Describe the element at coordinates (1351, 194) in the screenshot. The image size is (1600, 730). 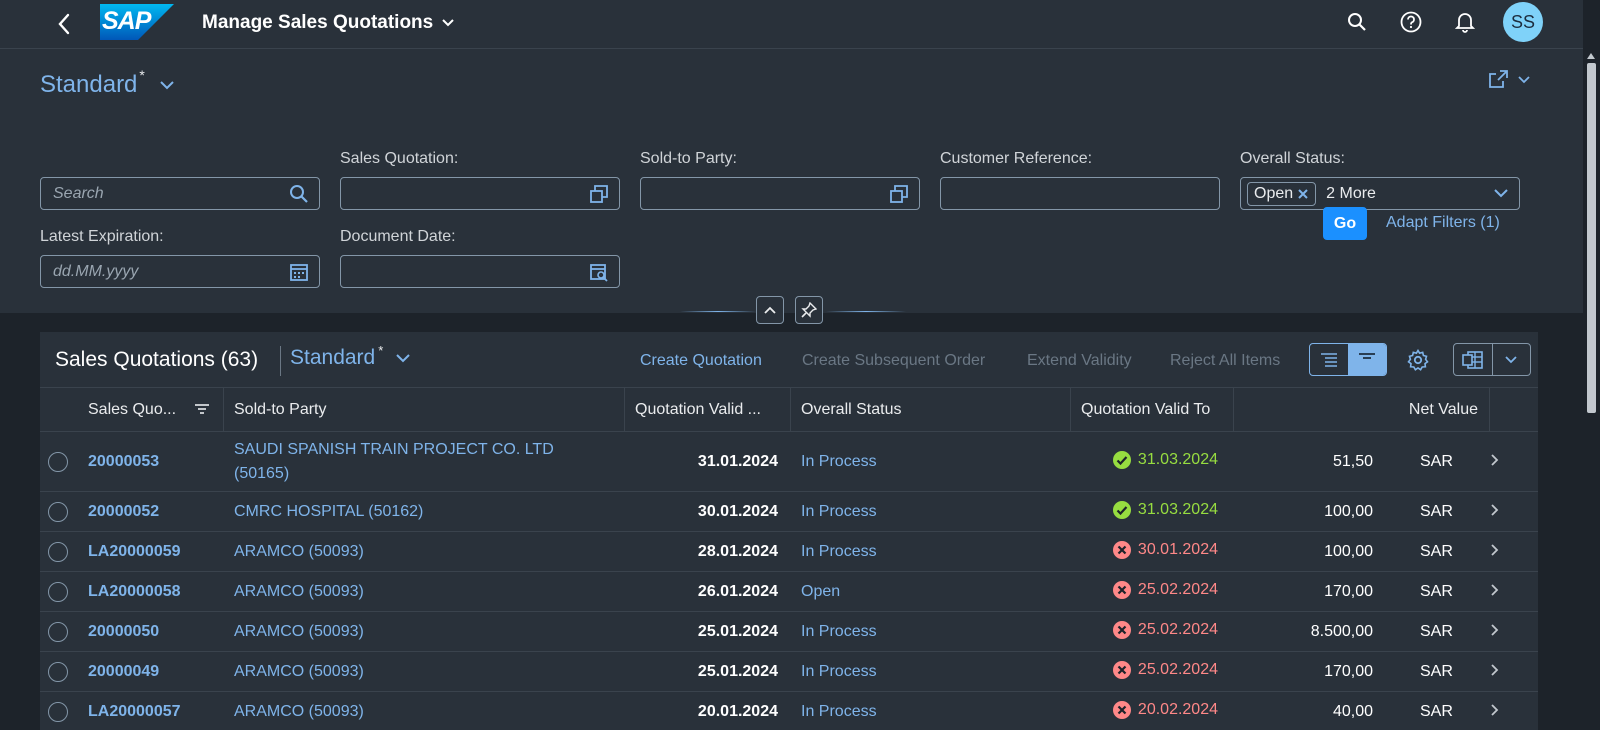
I see `status-more-indicator: 2 More` at that location.